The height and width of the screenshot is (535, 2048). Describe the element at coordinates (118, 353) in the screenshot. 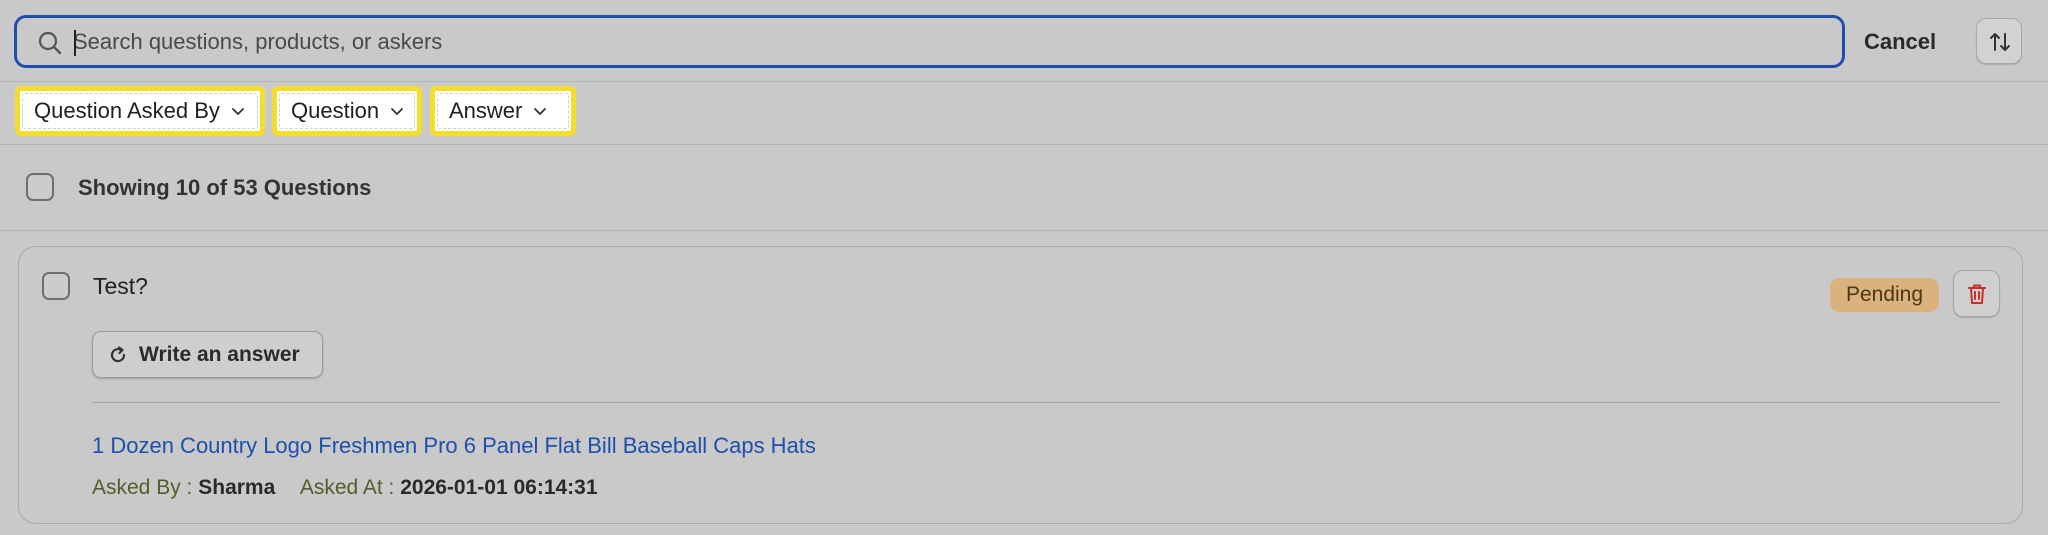

I see `refresh-icon` at that location.